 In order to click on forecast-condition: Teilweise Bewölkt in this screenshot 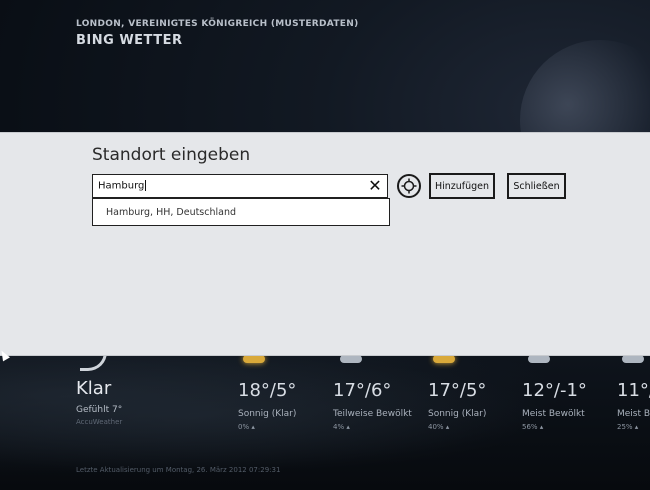, I will do `click(372, 414)`.